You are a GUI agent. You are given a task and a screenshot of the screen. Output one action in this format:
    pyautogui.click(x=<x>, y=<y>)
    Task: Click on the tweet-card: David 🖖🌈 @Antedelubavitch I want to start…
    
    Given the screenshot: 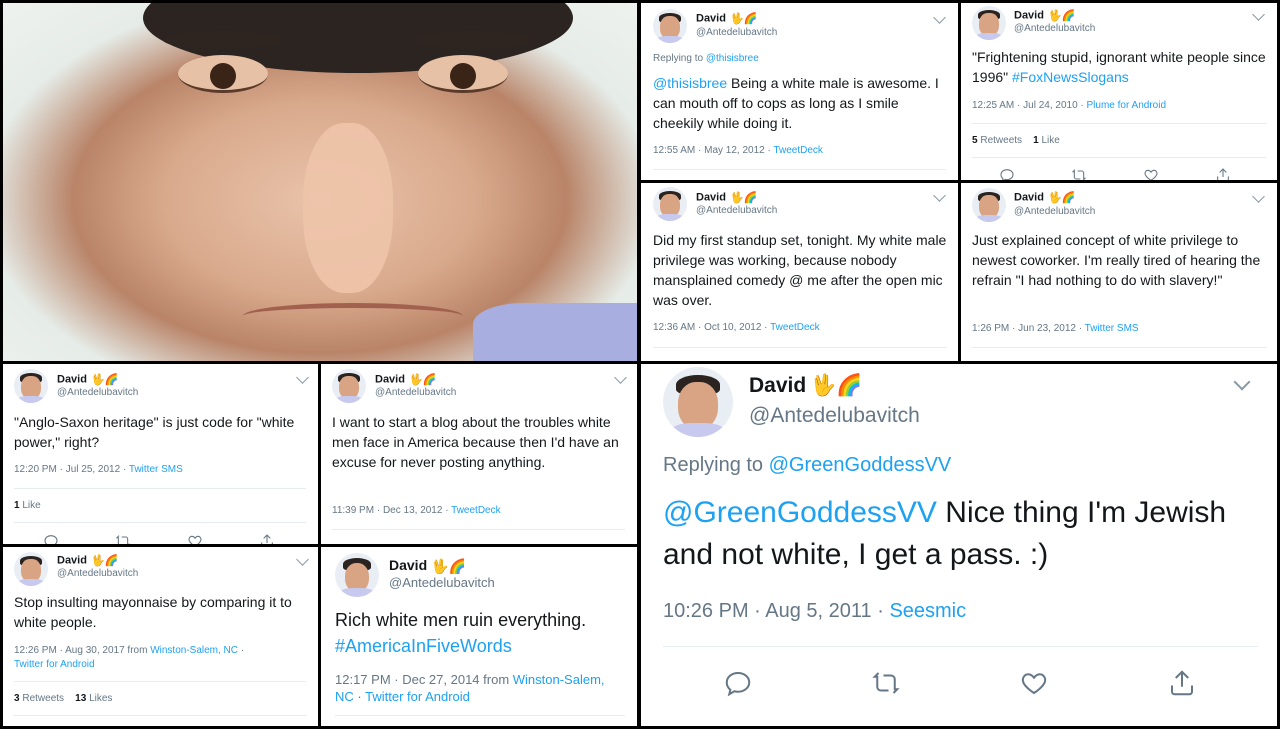 What is the action you would take?
    pyautogui.click(x=479, y=454)
    